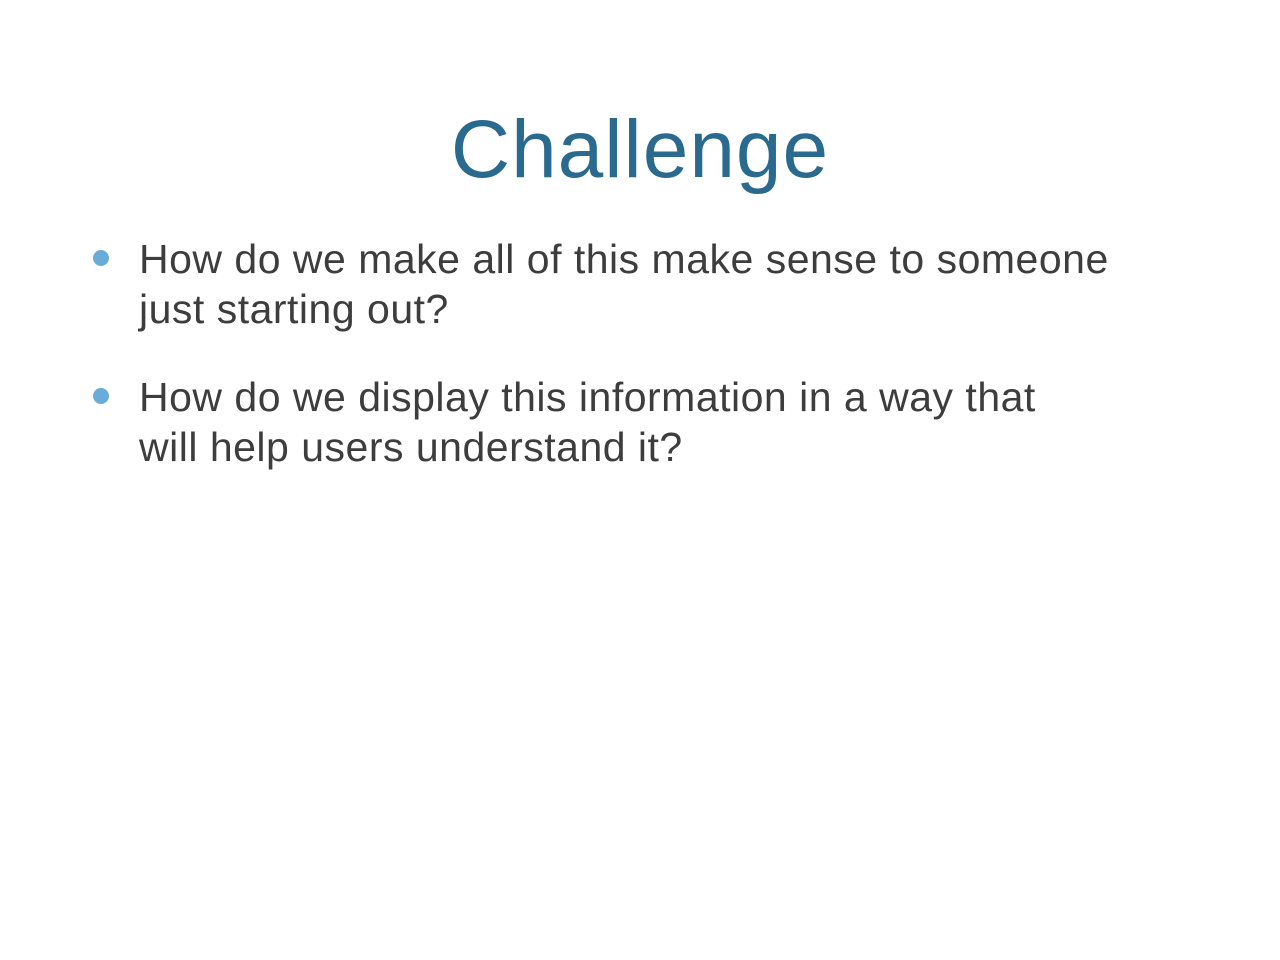  What do you see at coordinates (640, 149) in the screenshot?
I see `slide-title: Challenge` at bounding box center [640, 149].